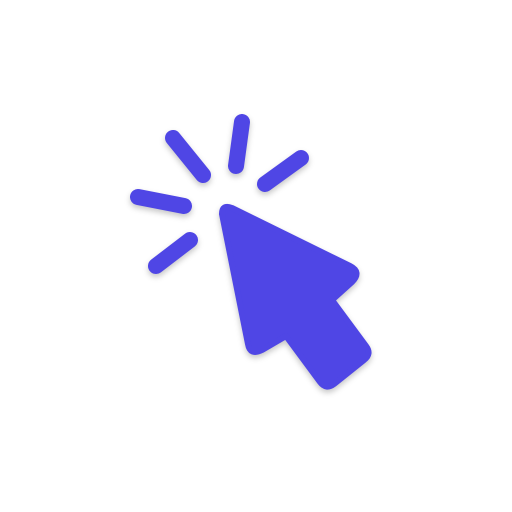 The height and width of the screenshot is (512, 512). Describe the element at coordinates (188, 156) in the screenshot. I see `click-ray-left-upper` at that location.